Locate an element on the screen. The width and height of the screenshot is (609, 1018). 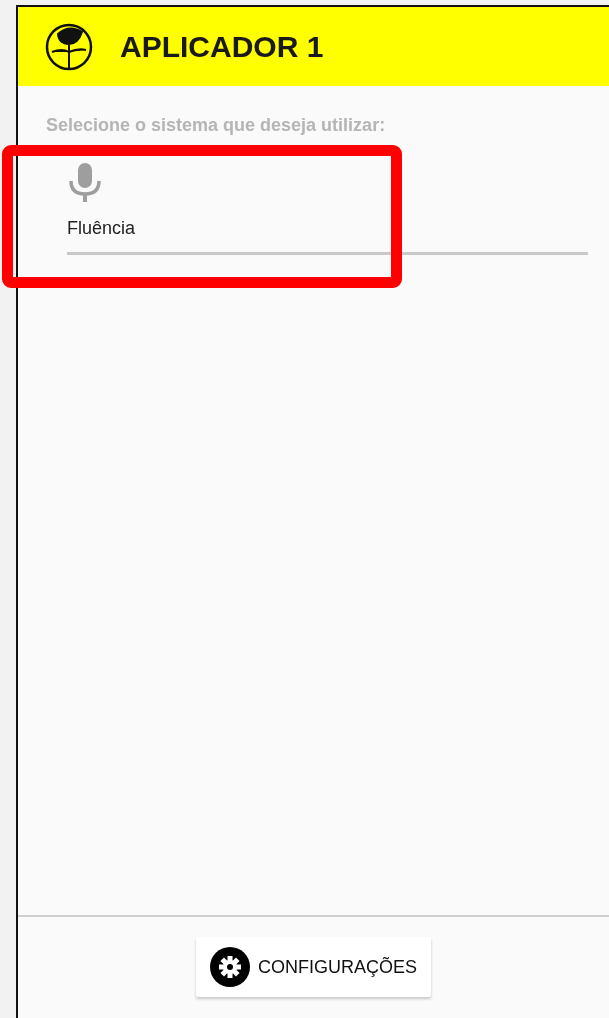
microphone-icon is located at coordinates (85, 183).